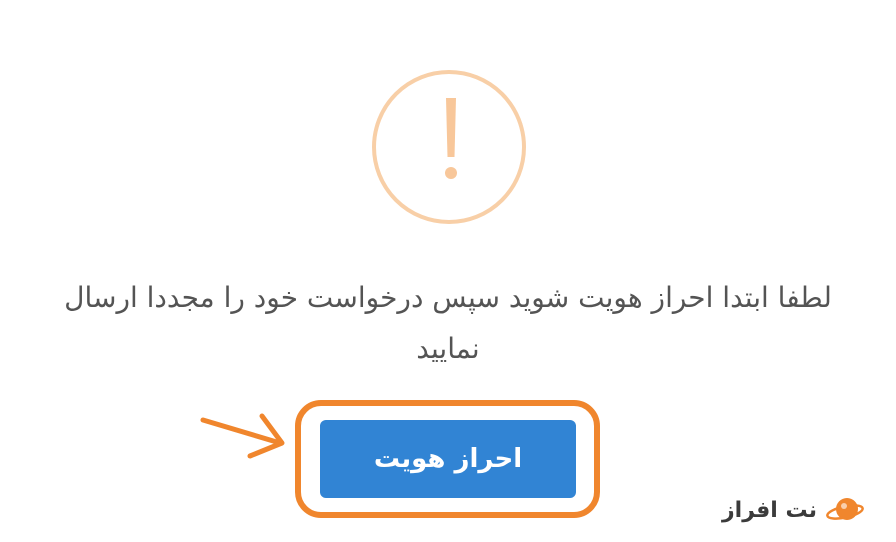 The image size is (896, 542). Describe the element at coordinates (770, 510) in the screenshot. I see `brand-name: نت افراز` at that location.